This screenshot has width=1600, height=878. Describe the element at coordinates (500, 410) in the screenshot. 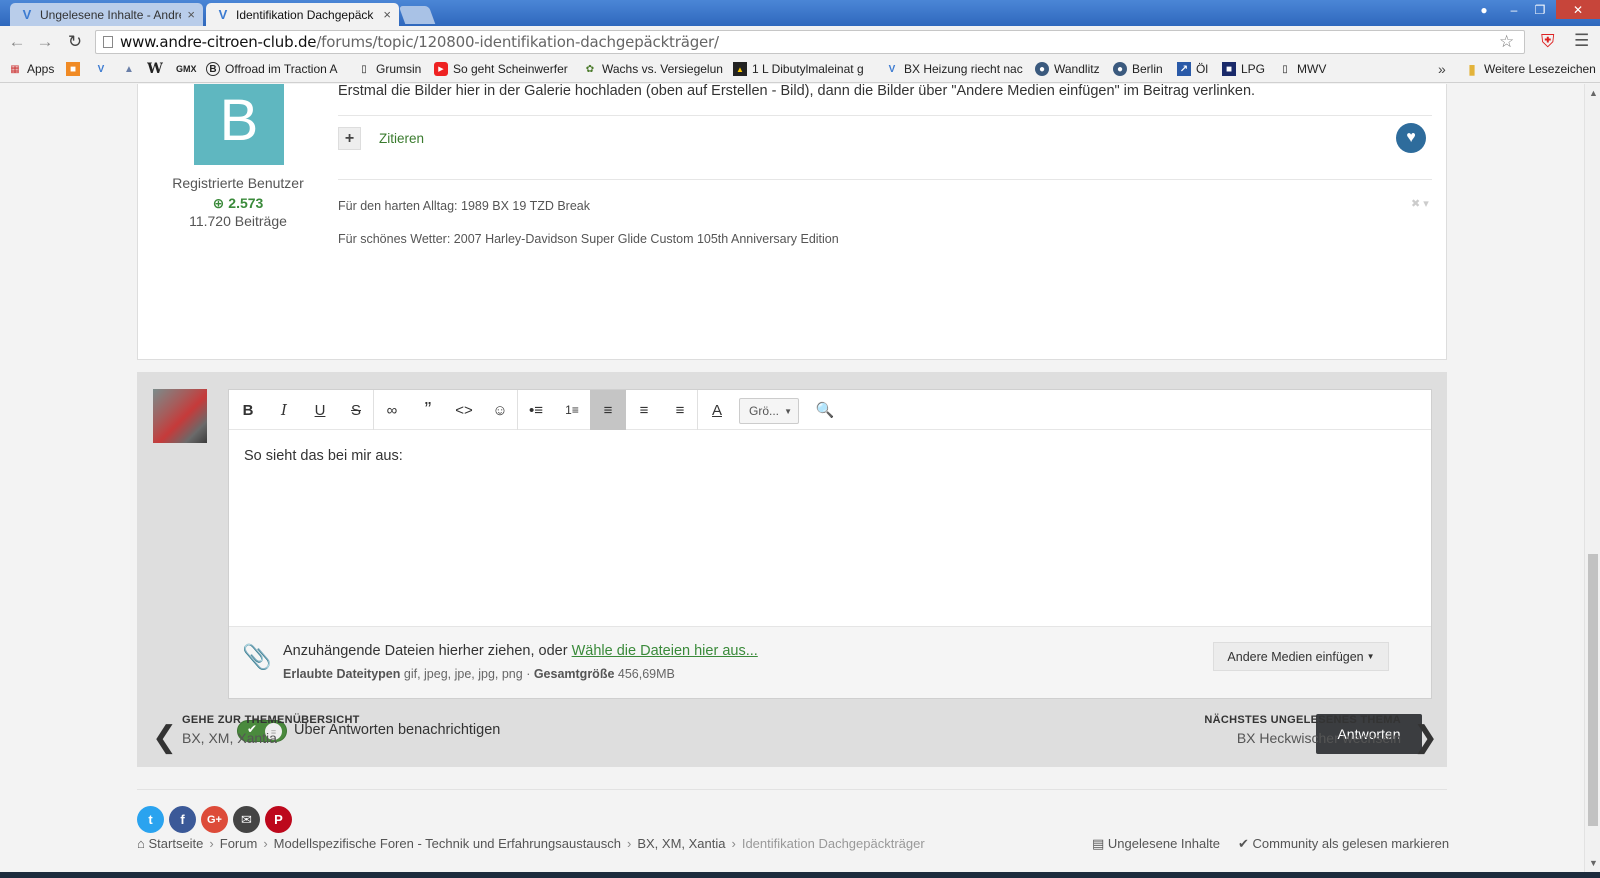

I see `emoji-icon: ☺` at that location.